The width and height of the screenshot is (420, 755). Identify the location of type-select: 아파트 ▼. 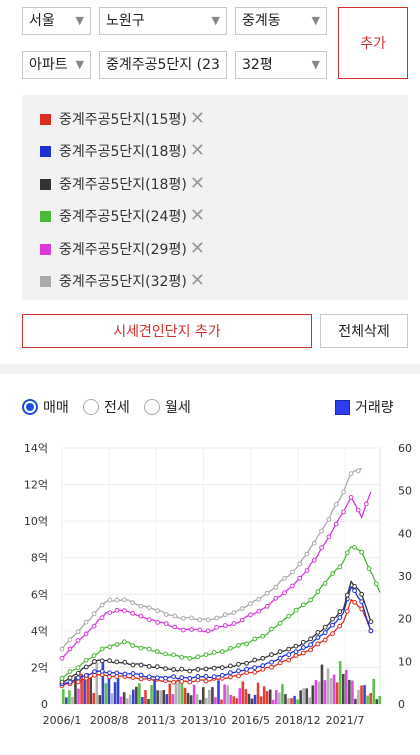
(56, 65).